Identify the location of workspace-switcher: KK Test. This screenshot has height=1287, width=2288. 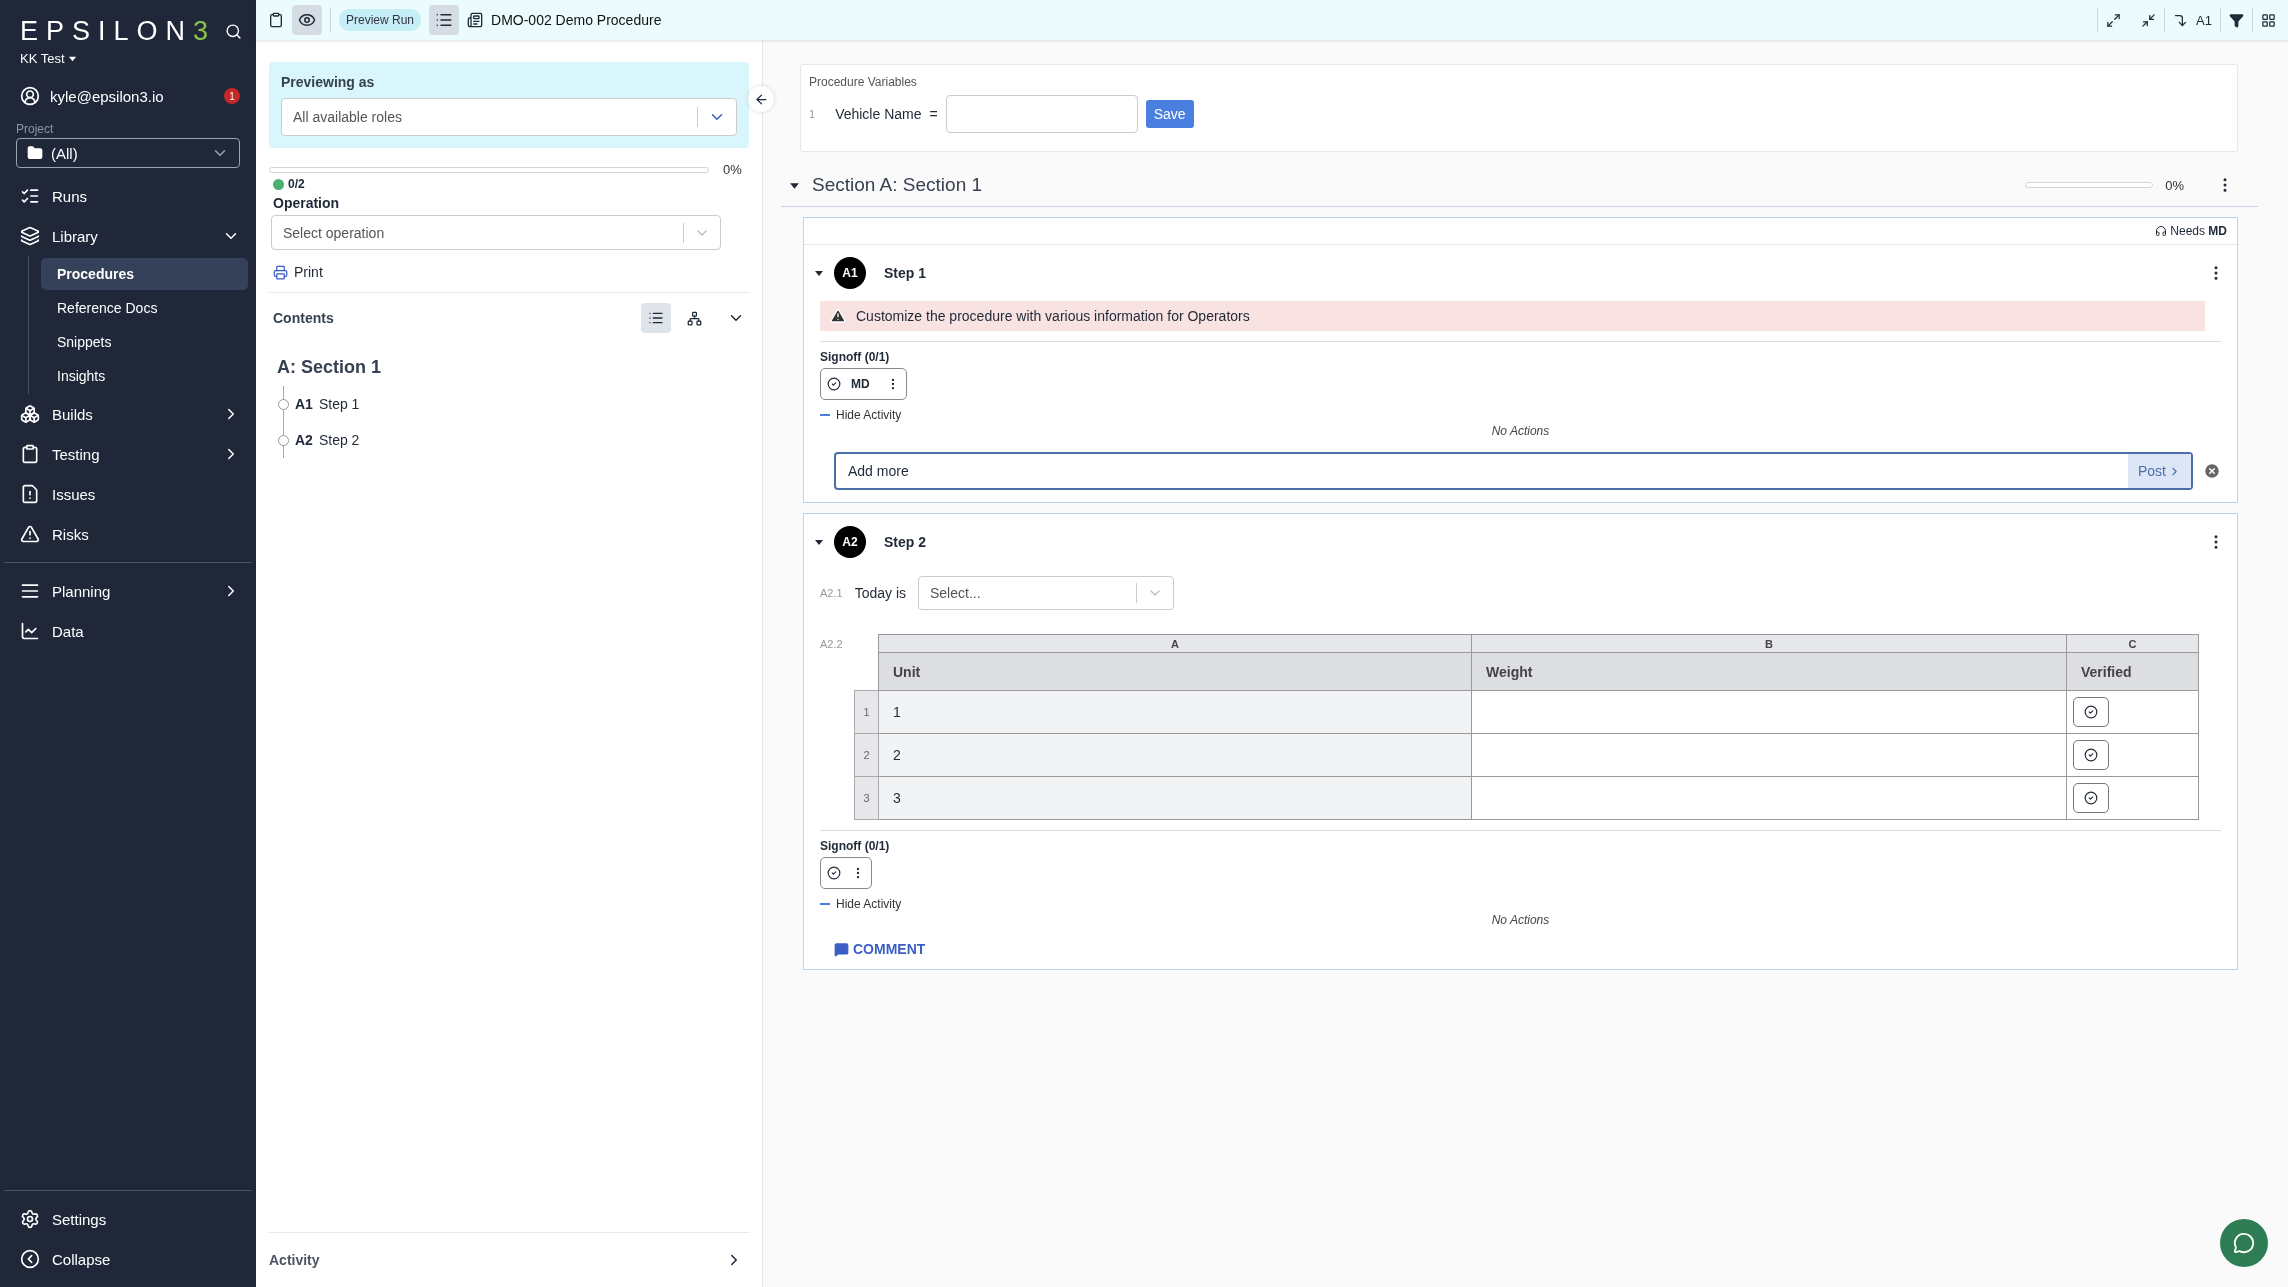
(42, 58).